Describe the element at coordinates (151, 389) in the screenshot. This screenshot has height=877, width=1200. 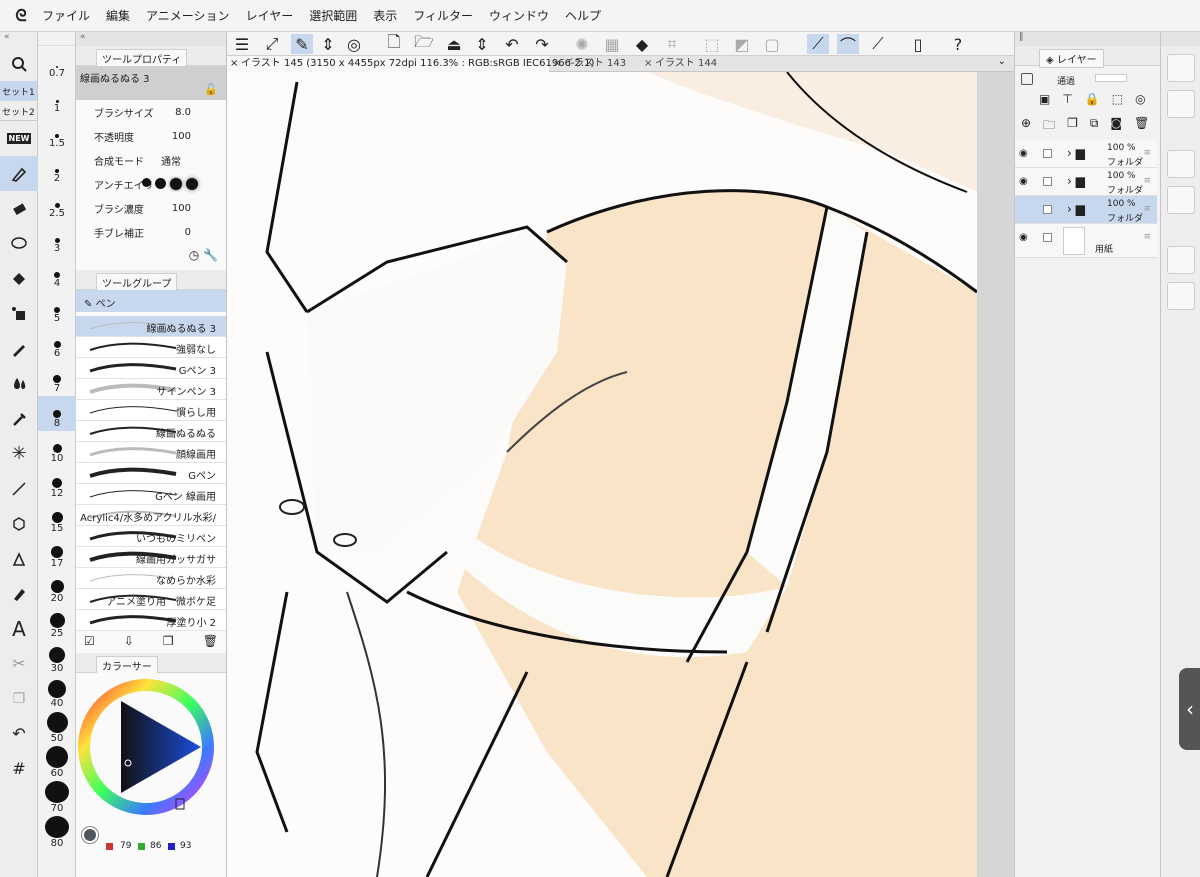
I see `sub-tool-item: サインペン 3` at that location.